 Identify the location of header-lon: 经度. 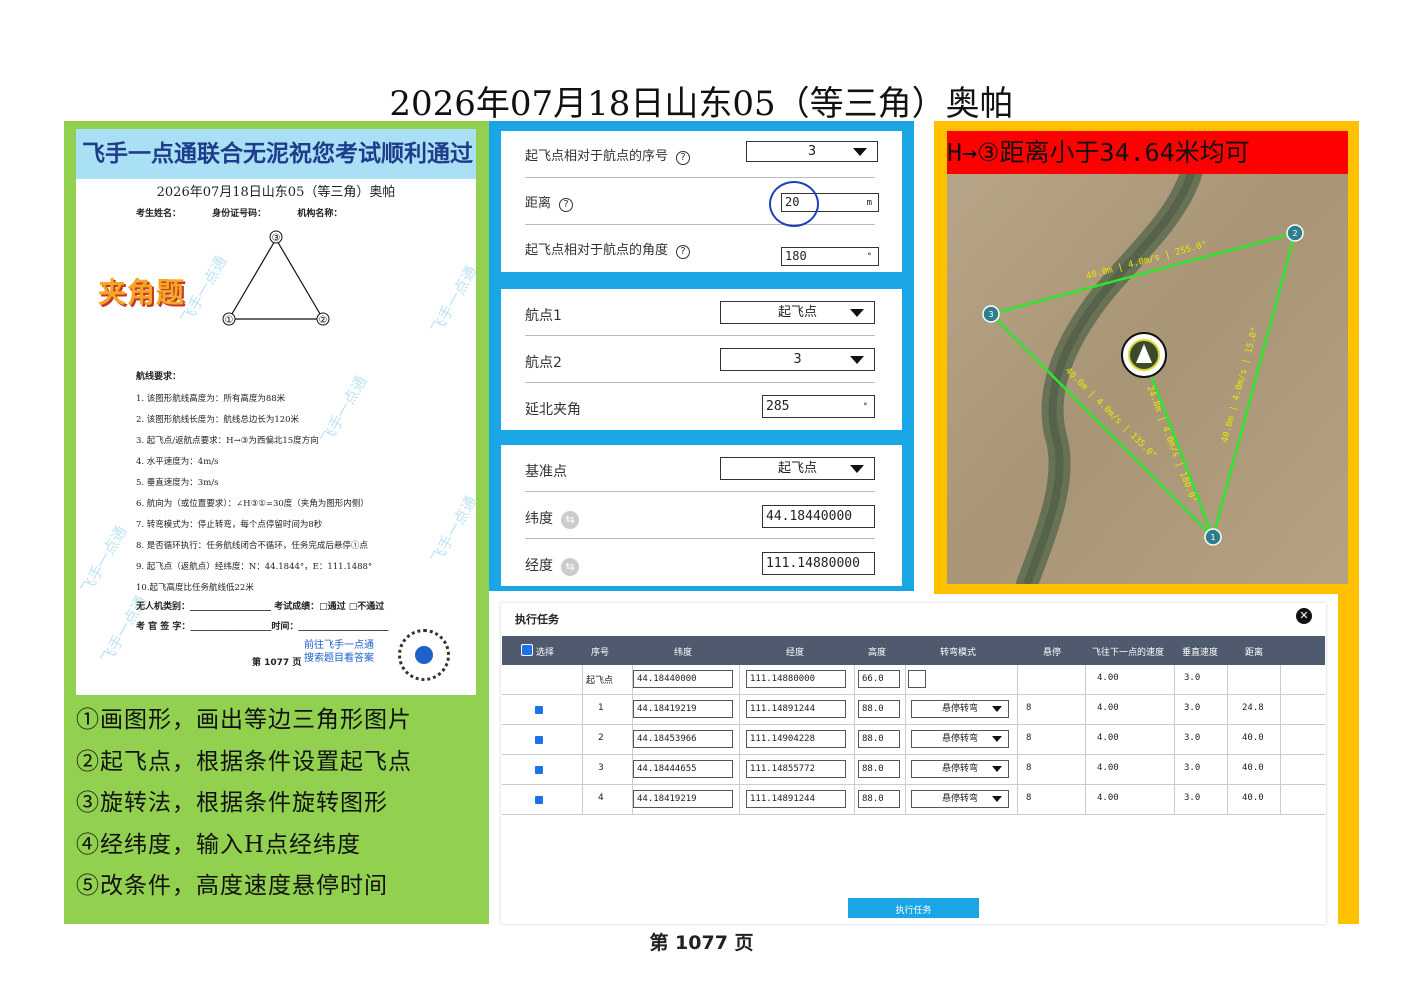
(795, 653).